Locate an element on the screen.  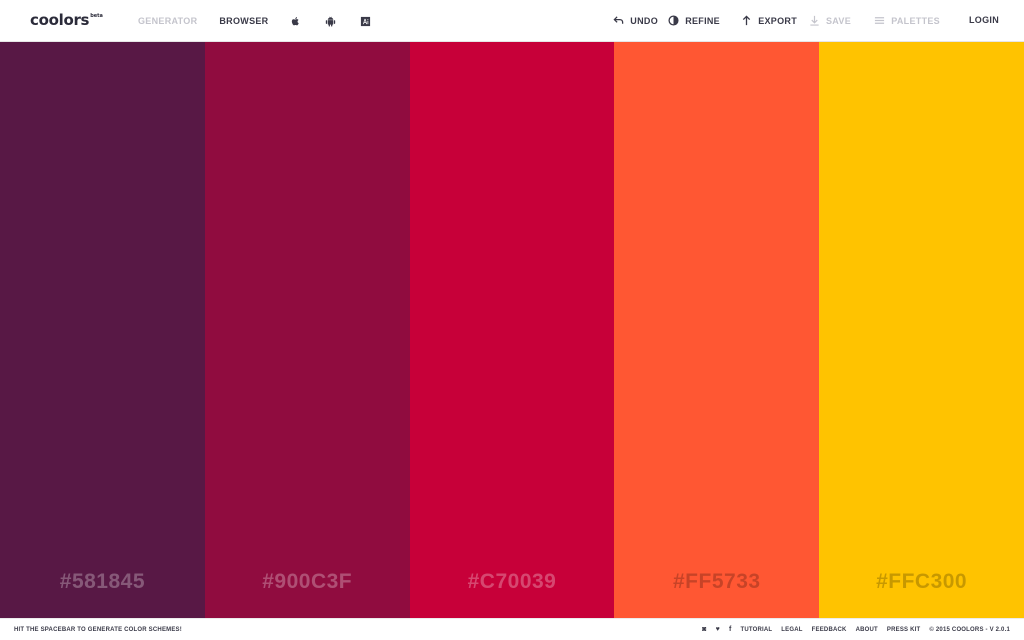
undo-icon is located at coordinates (618, 20).